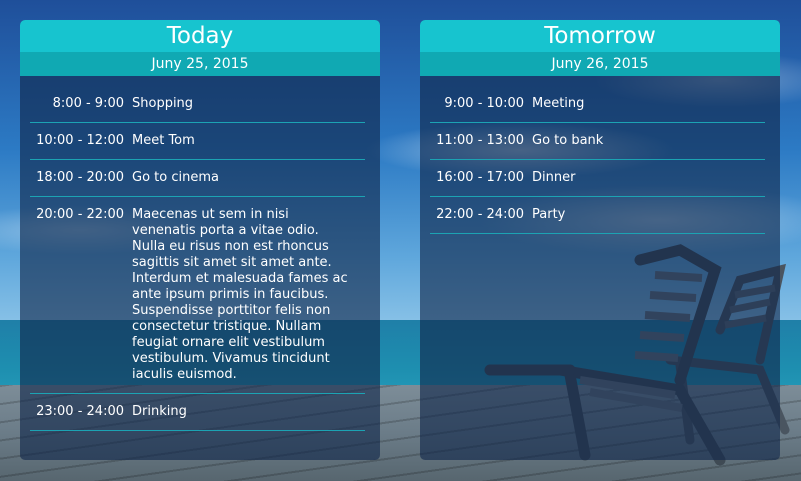  What do you see at coordinates (197, 141) in the screenshot?
I see `event-row: 10:00 - 12:00 Meet Tom` at bounding box center [197, 141].